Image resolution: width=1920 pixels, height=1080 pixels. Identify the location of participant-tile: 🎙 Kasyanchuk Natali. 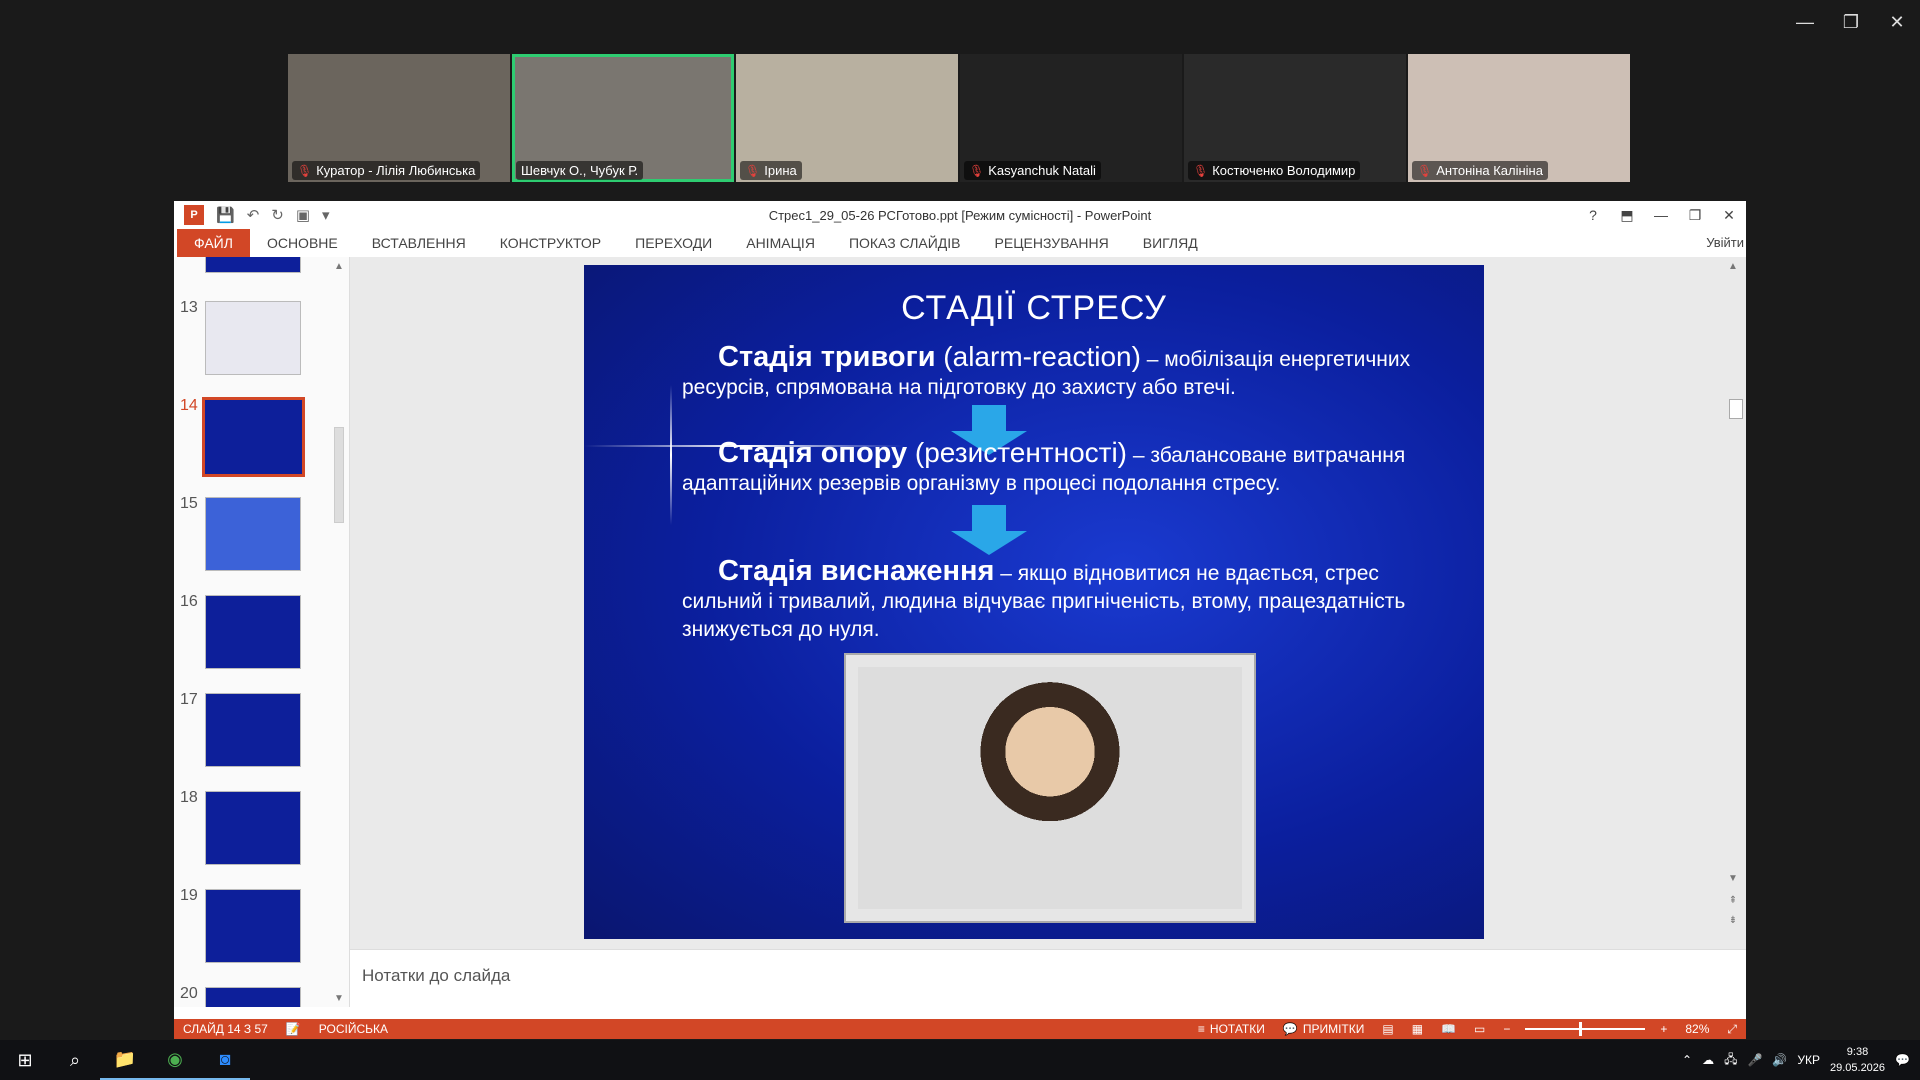
(1071, 118).